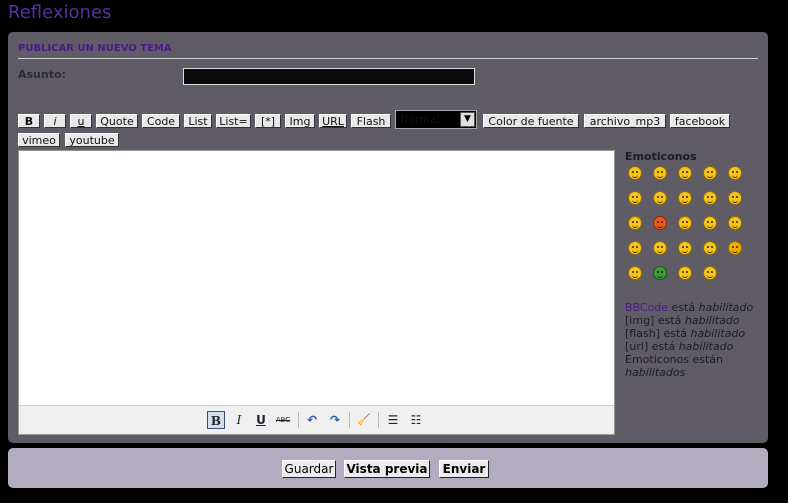 The height and width of the screenshot is (503, 788). I want to click on question-smiley-icon, so click(685, 248).